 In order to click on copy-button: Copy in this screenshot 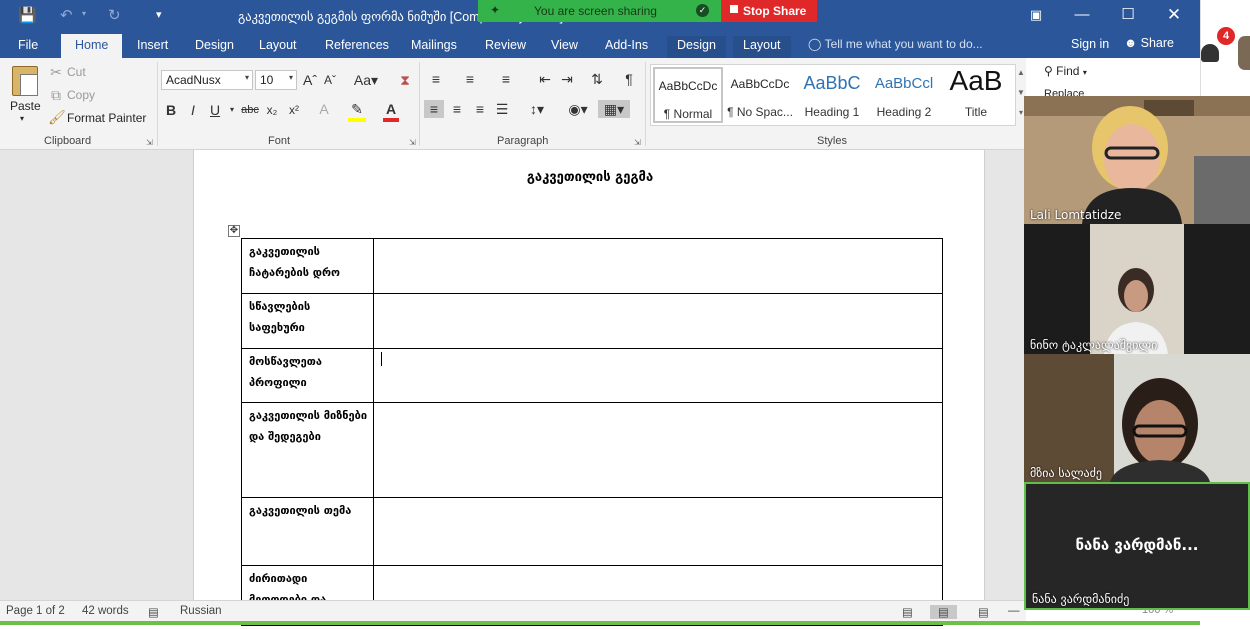, I will do `click(81, 95)`.